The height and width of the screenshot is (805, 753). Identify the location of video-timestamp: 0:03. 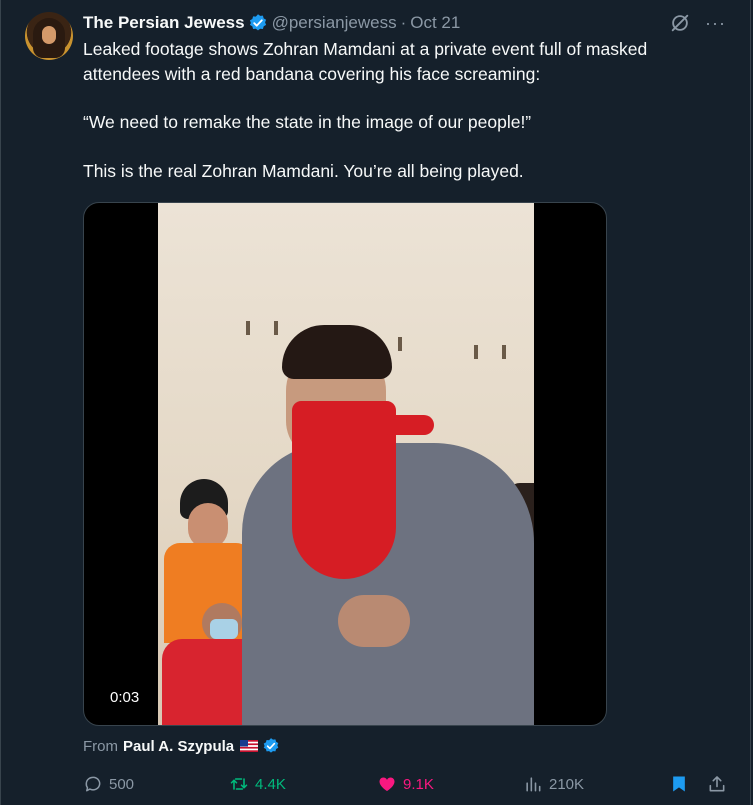
(125, 697).